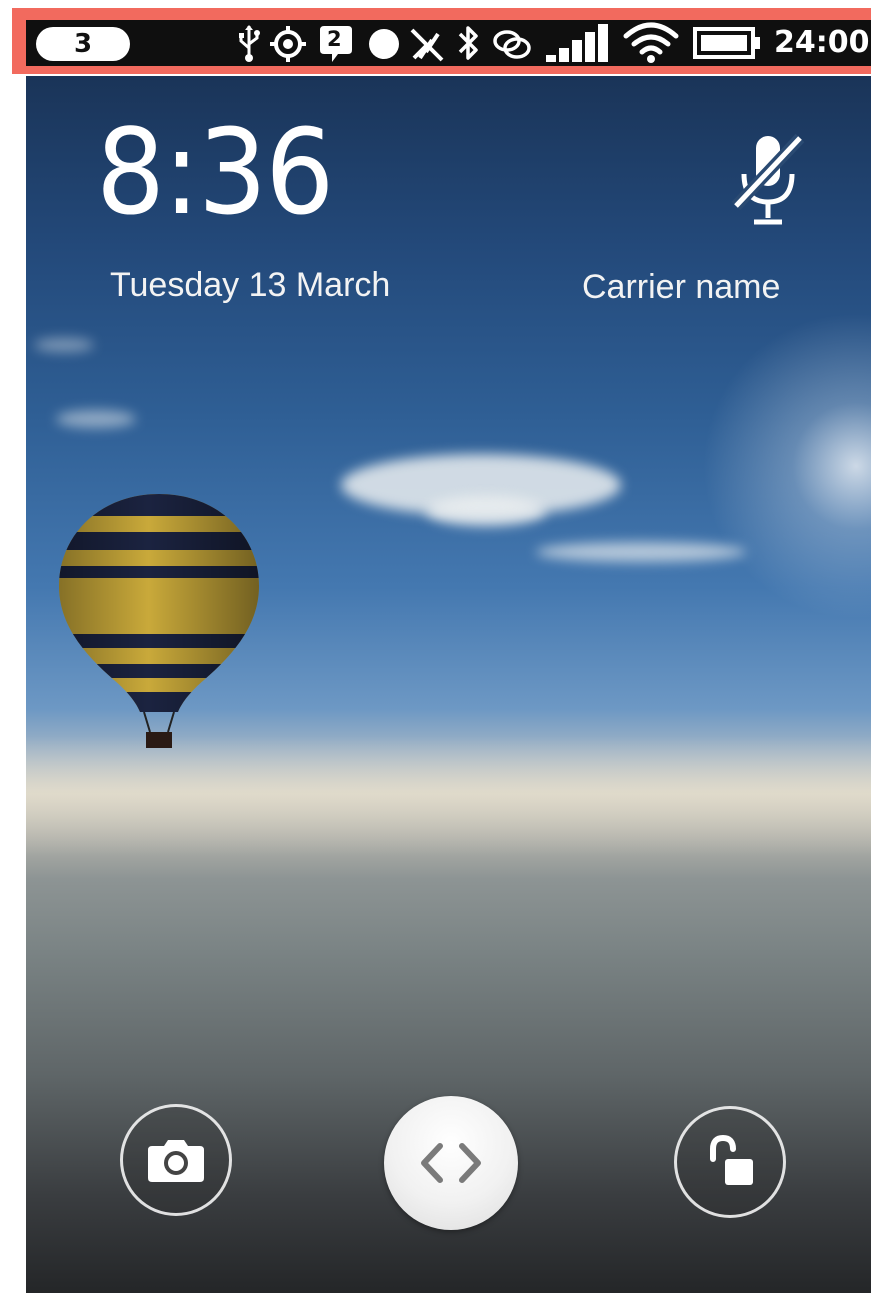 The width and height of the screenshot is (871, 1293). What do you see at coordinates (468, 43) in the screenshot?
I see `bluetooth-icon` at bounding box center [468, 43].